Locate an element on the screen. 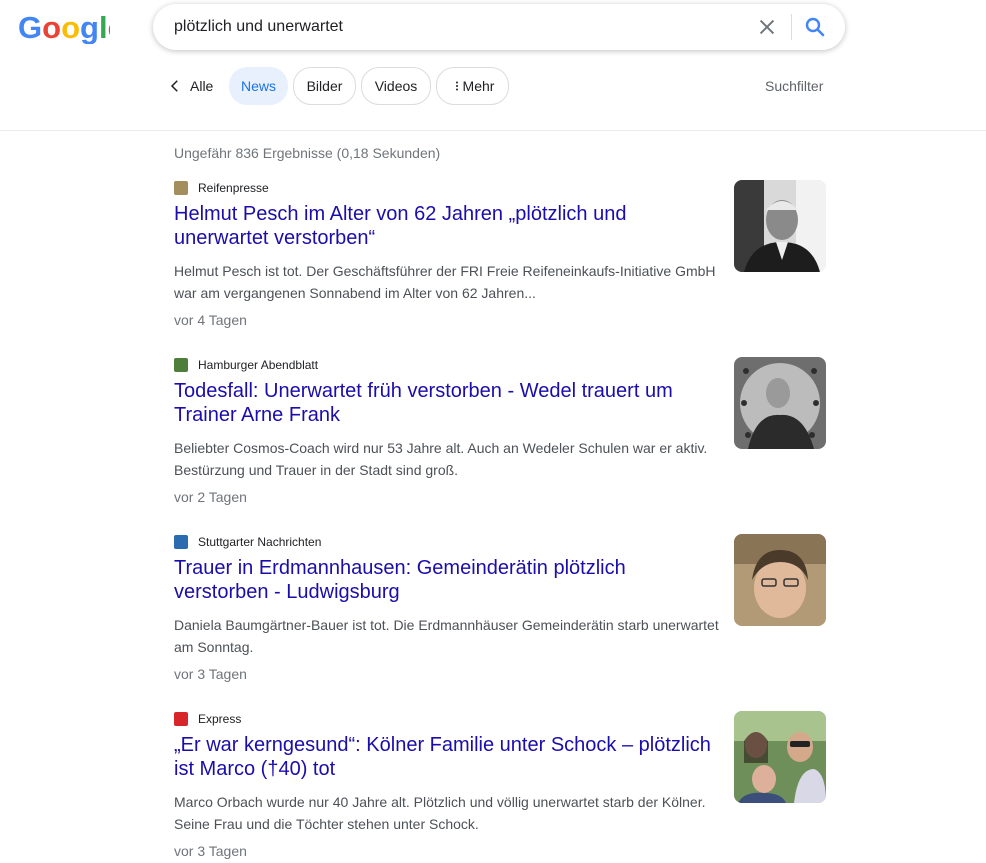  tab-news-label: News is located at coordinates (258, 86).